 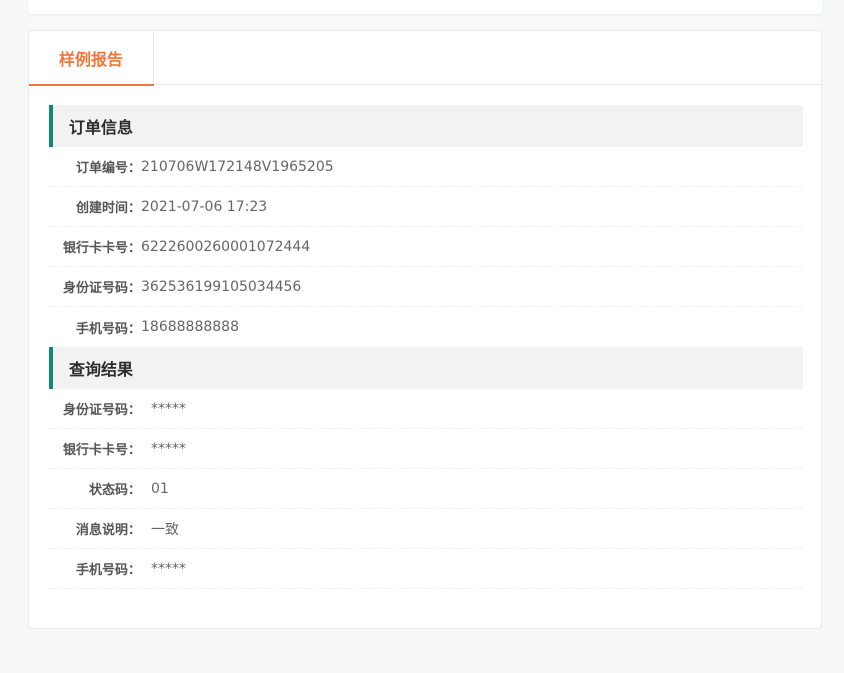 What do you see at coordinates (426, 126) in the screenshot?
I see `order-info-title: 订单信息` at bounding box center [426, 126].